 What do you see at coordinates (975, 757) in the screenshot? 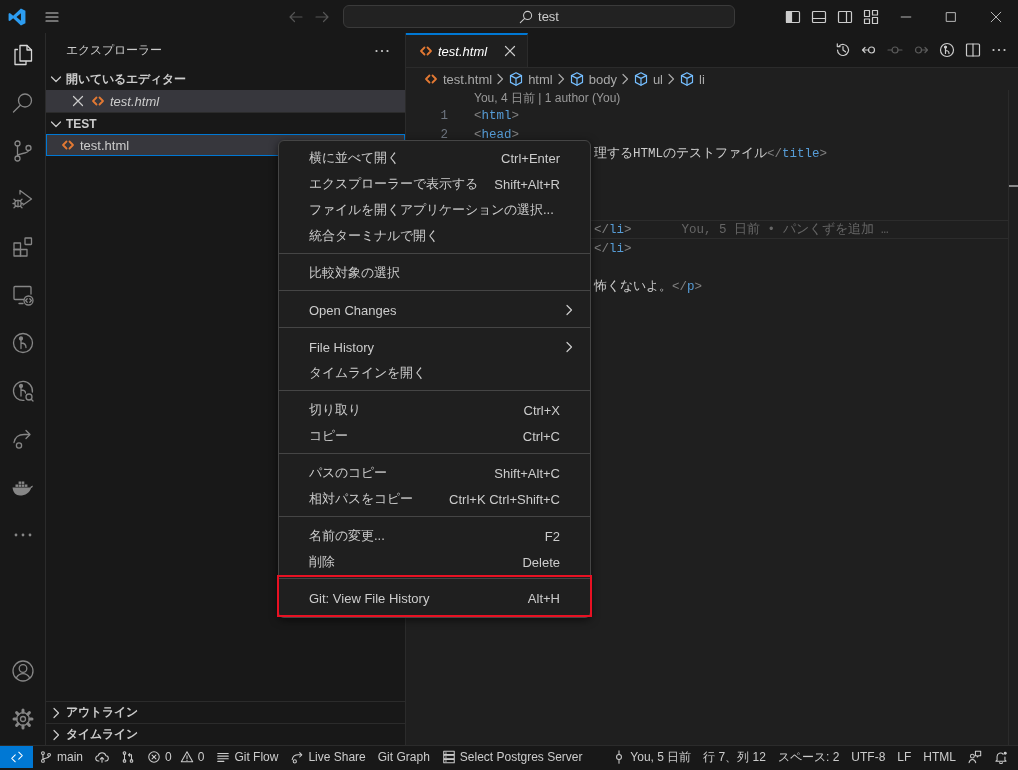
I see `feedback-icon` at bounding box center [975, 757].